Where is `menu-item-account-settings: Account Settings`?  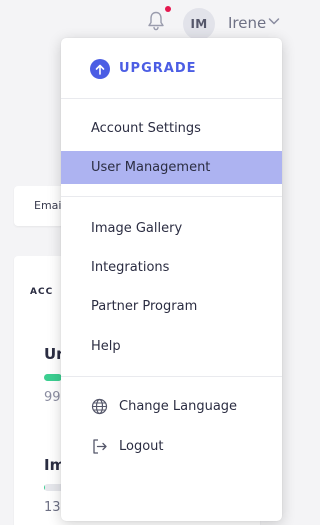
menu-item-account-settings: Account Settings is located at coordinates (171, 128).